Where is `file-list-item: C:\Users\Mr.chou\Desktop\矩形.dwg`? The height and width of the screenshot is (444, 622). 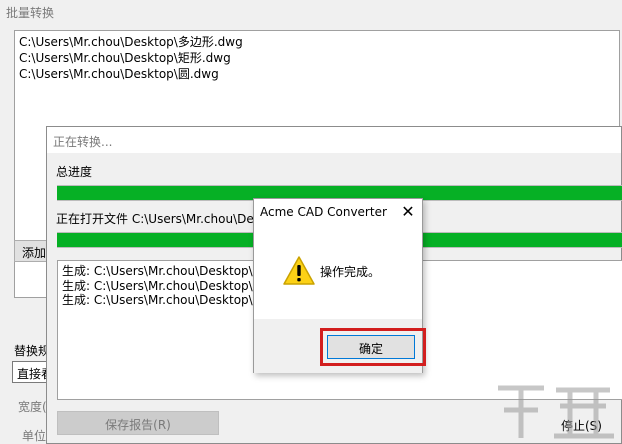
file-list-item: C:\Users\Mr.chou\Desktop\矩形.dwg is located at coordinates (317, 58).